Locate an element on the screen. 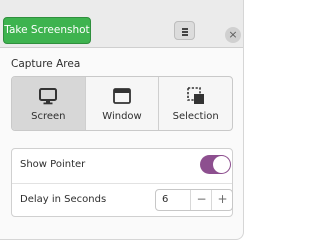 The width and height of the screenshot is (320, 250). row-divider is located at coordinates (122, 183).